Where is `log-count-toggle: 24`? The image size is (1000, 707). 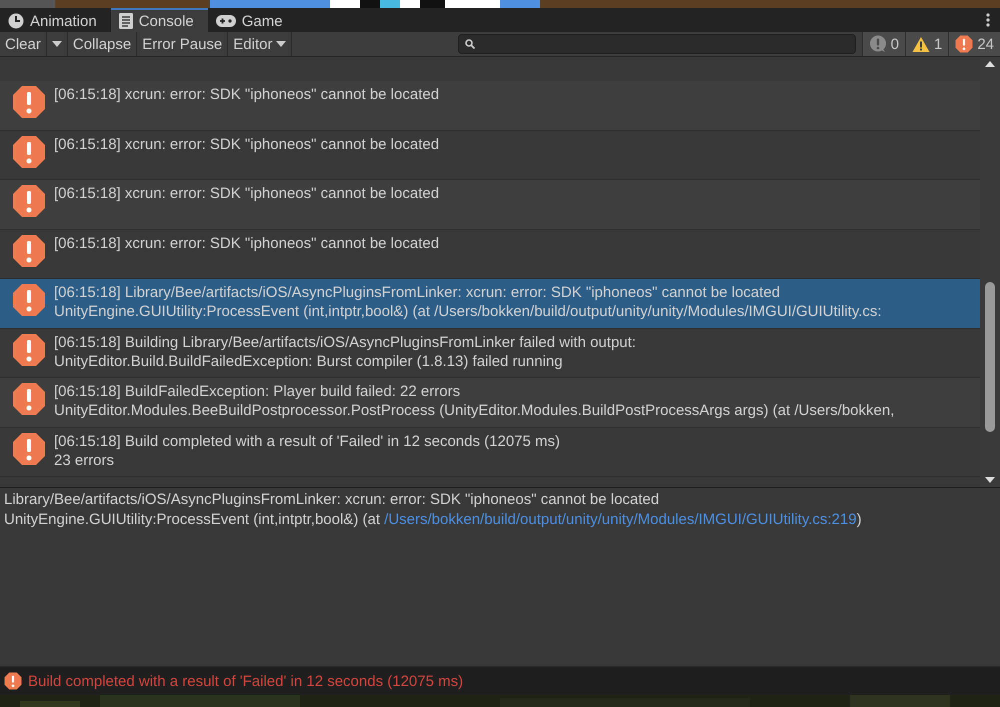 log-count-toggle: 24 is located at coordinates (974, 44).